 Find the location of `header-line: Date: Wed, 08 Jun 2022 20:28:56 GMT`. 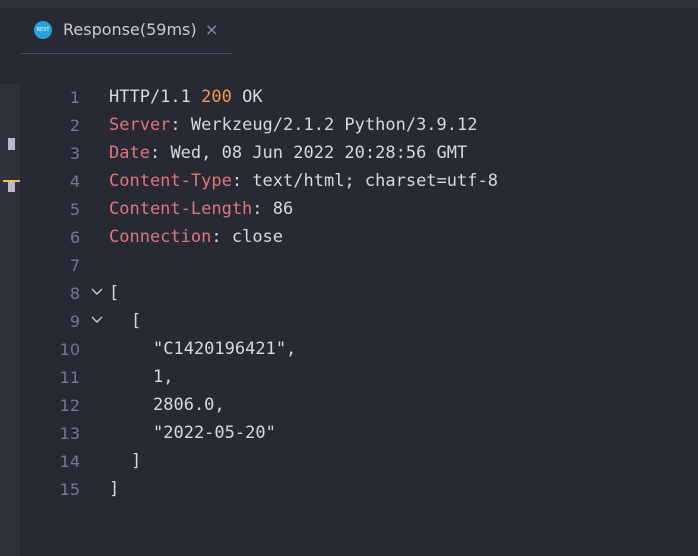

header-line: Date: Wed, 08 Jun 2022 20:28:56 GMT is located at coordinates (288, 153).